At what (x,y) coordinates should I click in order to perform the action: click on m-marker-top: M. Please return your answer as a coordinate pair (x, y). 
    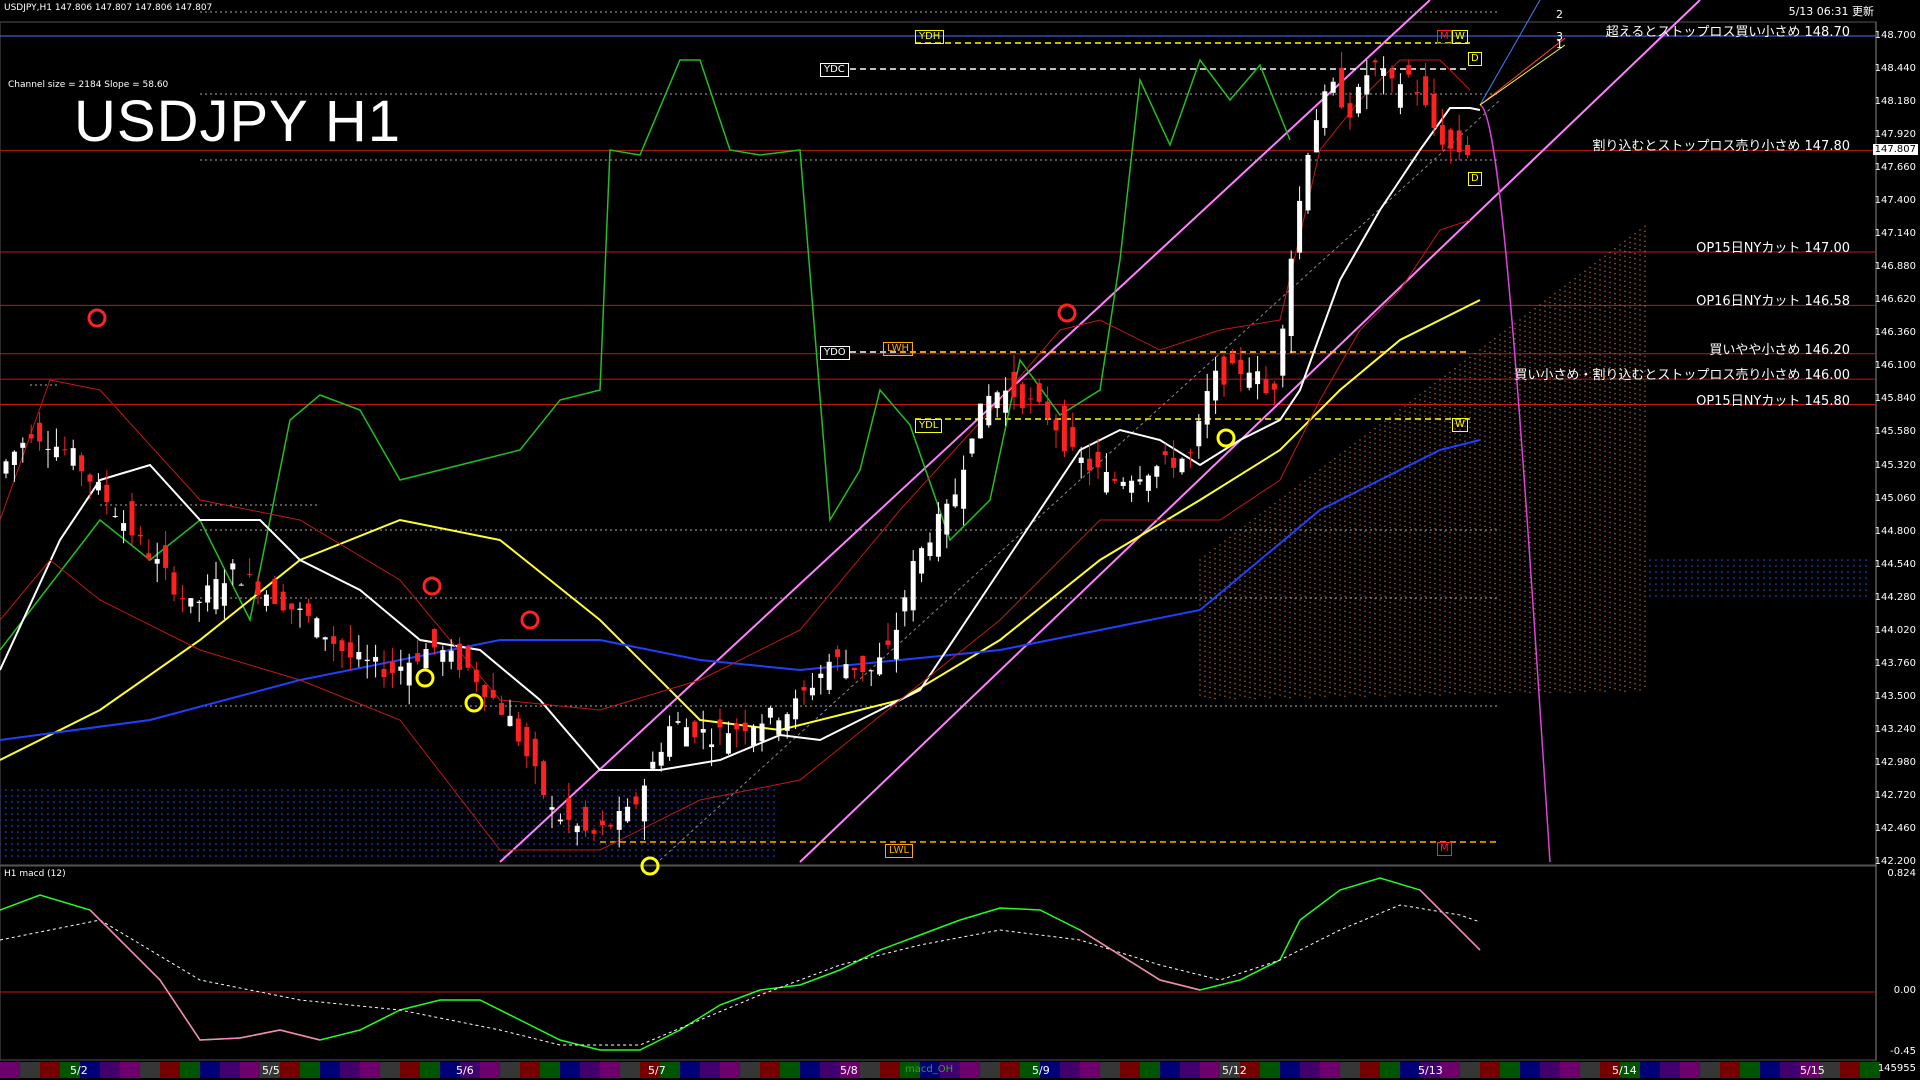
    Looking at the image, I should click on (1444, 37).